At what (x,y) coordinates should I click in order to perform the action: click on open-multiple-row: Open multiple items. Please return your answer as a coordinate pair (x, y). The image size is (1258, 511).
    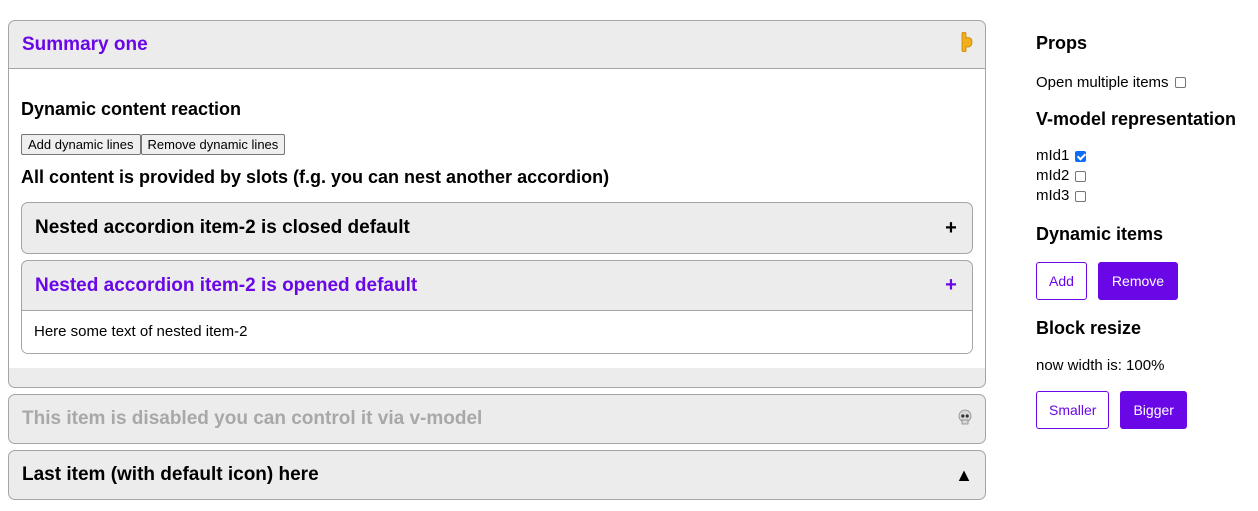
    Looking at the image, I should click on (1146, 82).